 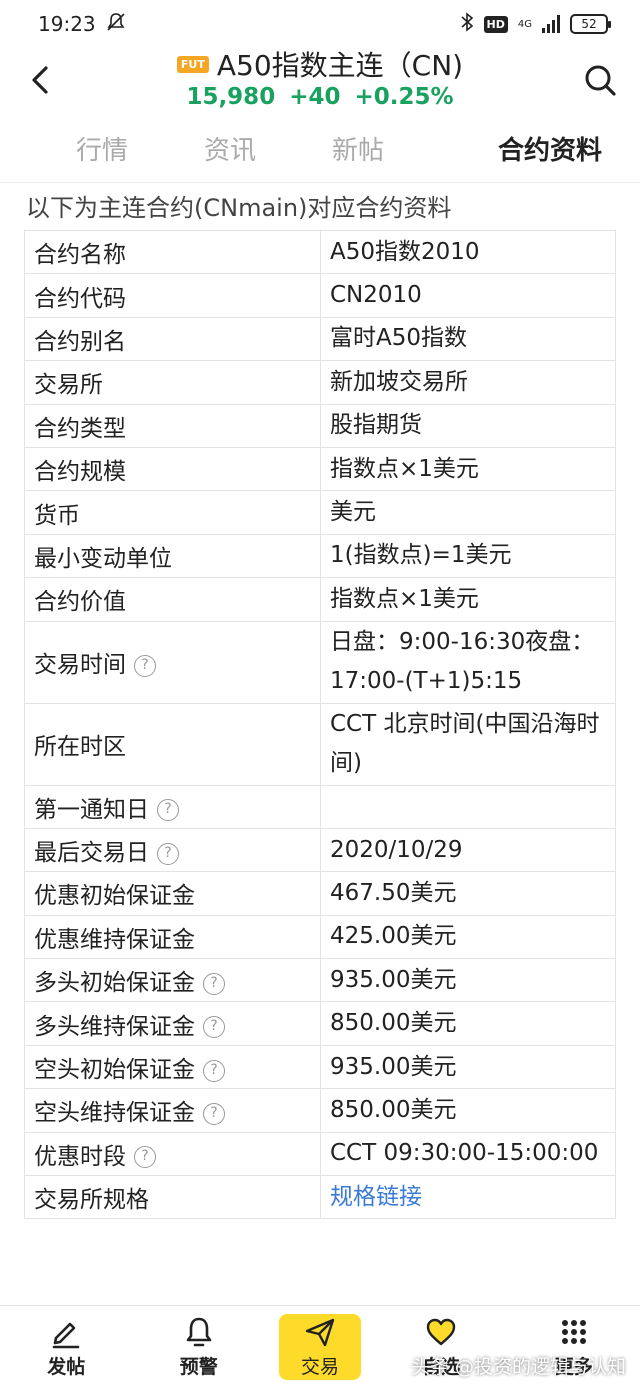 I want to click on battery-icon: 52, so click(x=590, y=24).